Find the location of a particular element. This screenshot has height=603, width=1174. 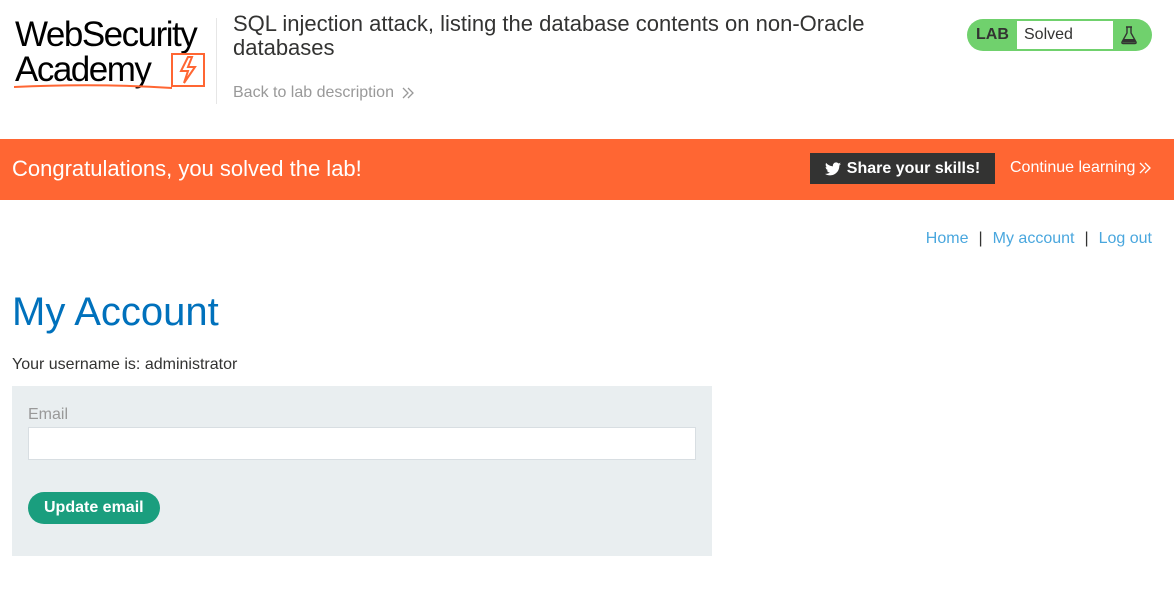

back-to-lab-description-link: Back to lab description is located at coordinates (323, 93).